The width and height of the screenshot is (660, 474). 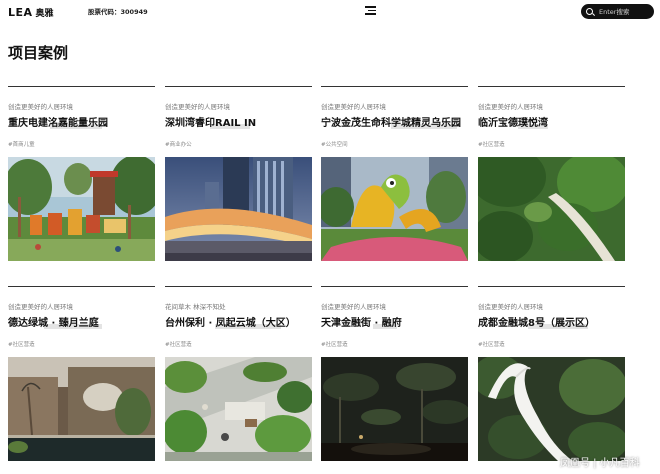 I want to click on project-category: #商业办公, so click(x=178, y=144).